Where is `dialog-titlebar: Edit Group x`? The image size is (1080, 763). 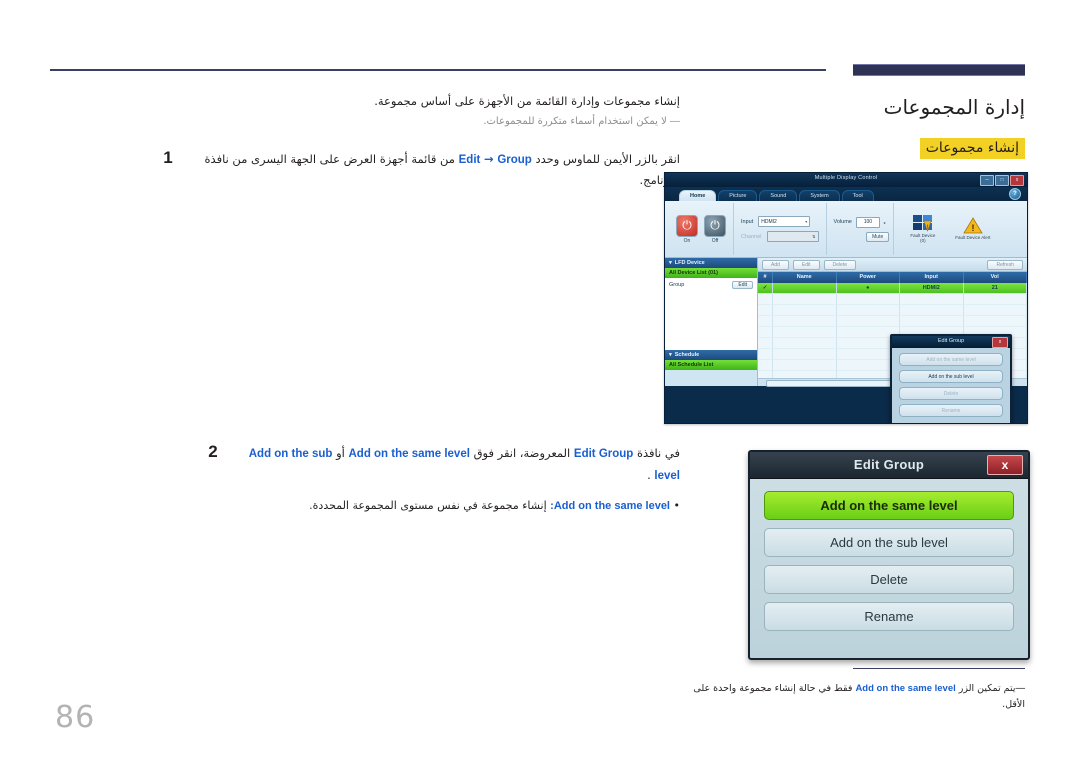
dialog-titlebar: Edit Group x is located at coordinates (889, 465).